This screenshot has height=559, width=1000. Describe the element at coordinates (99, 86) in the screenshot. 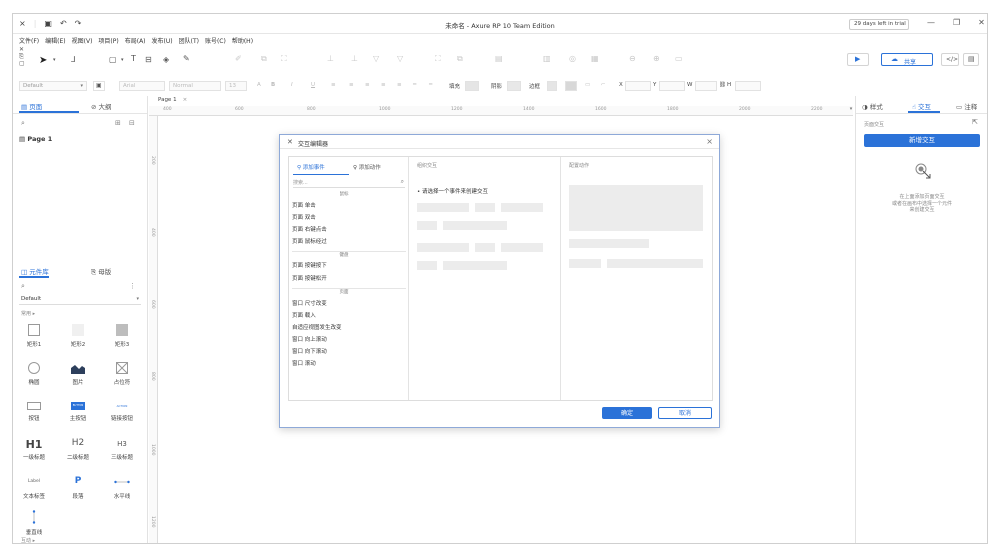

I see `style-manage-button: ▣` at that location.